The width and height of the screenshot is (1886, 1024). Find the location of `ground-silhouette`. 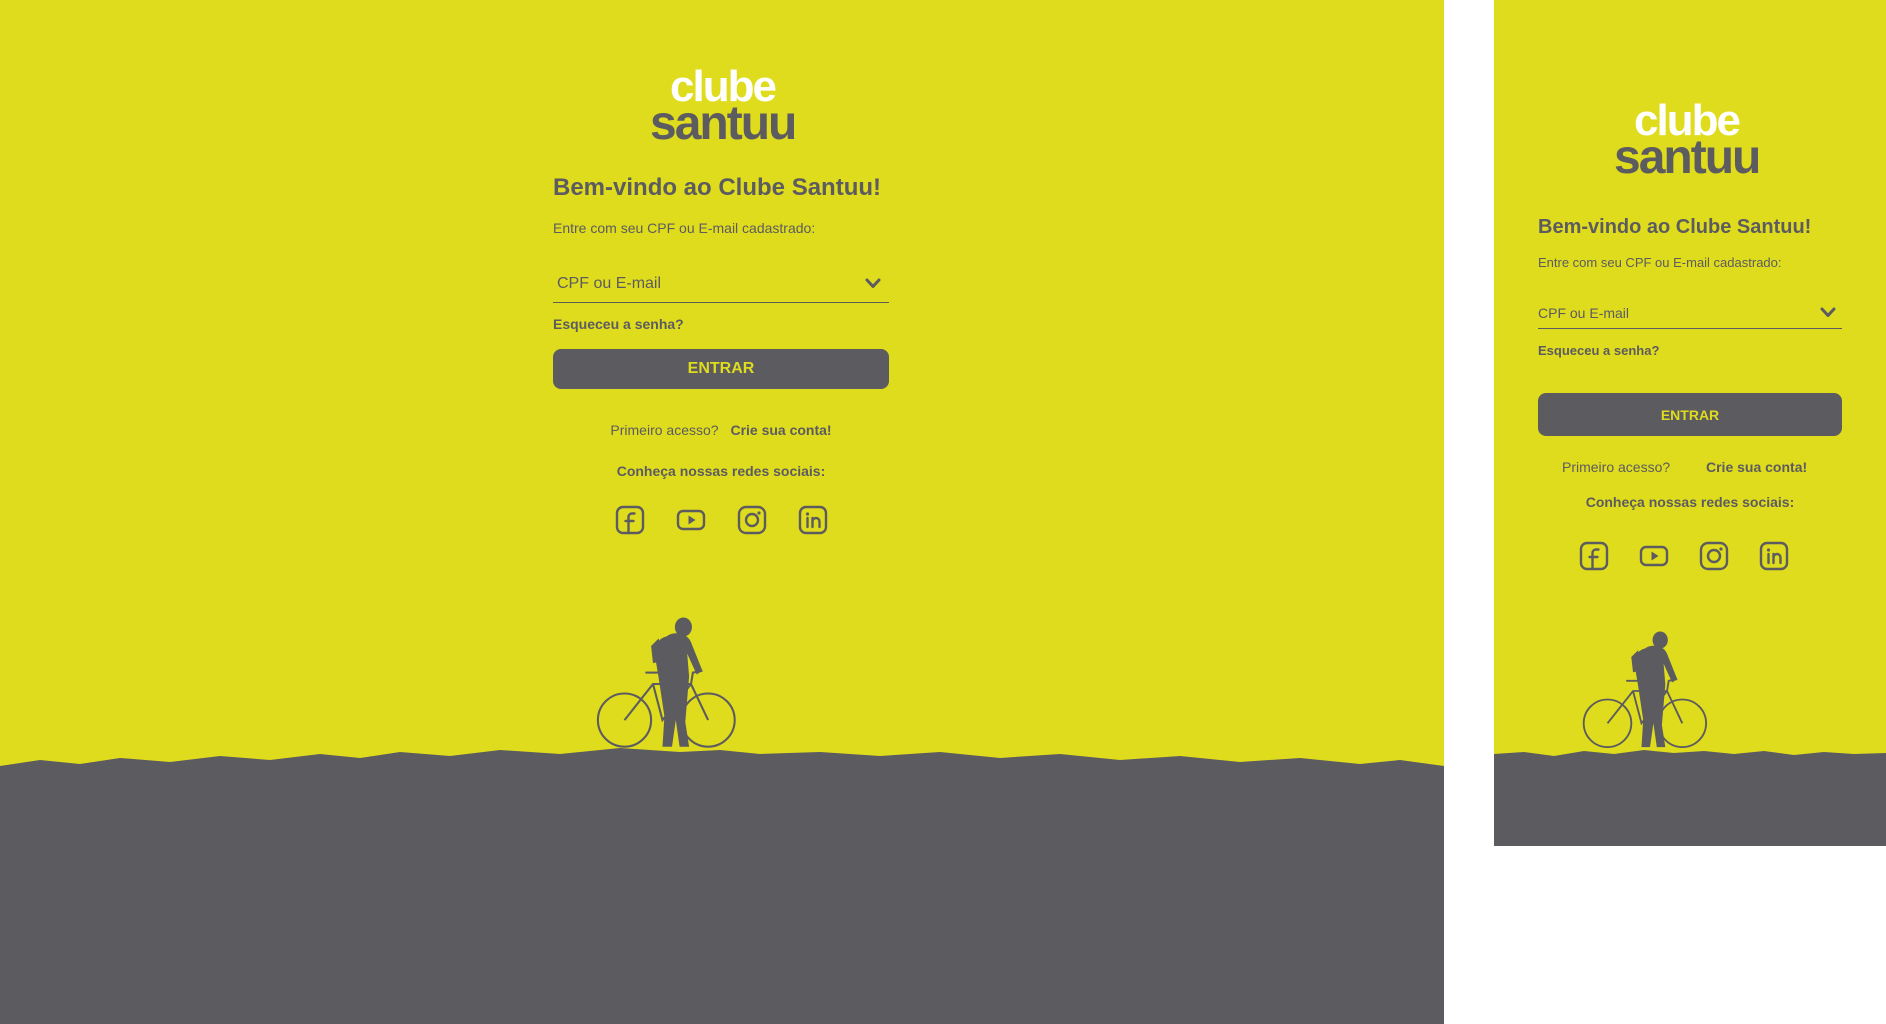

ground-silhouette is located at coordinates (1690, 798).